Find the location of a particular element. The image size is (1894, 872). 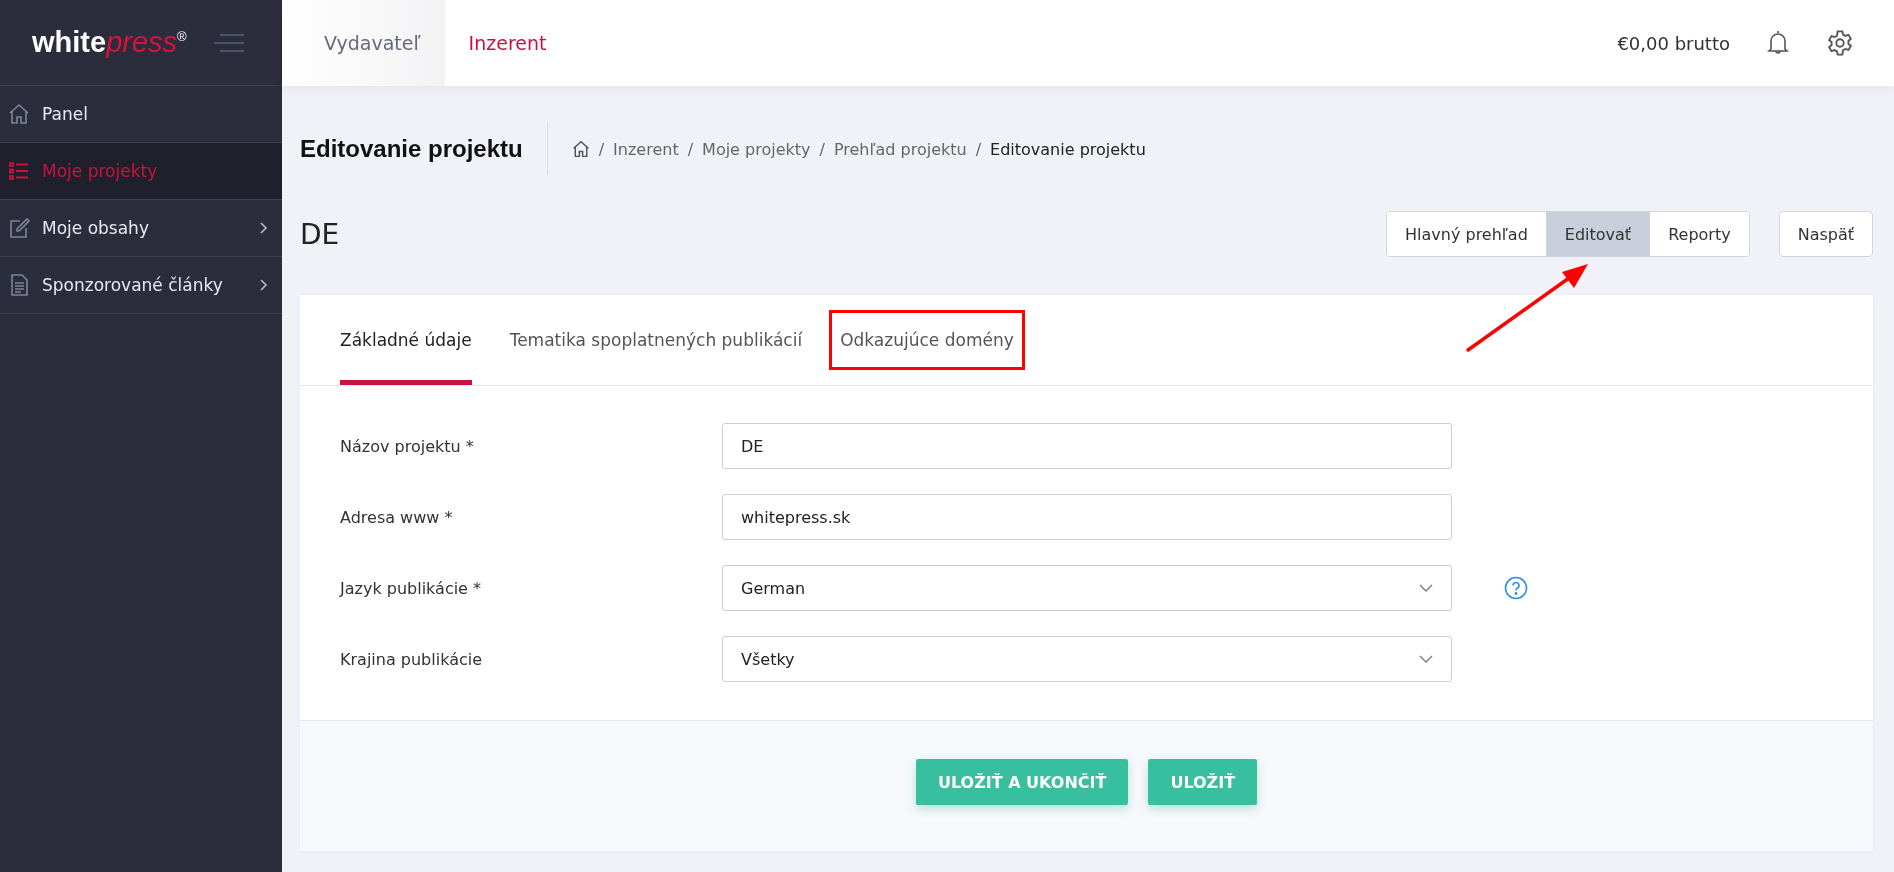

sidebar-label: Panel is located at coordinates (65, 114).